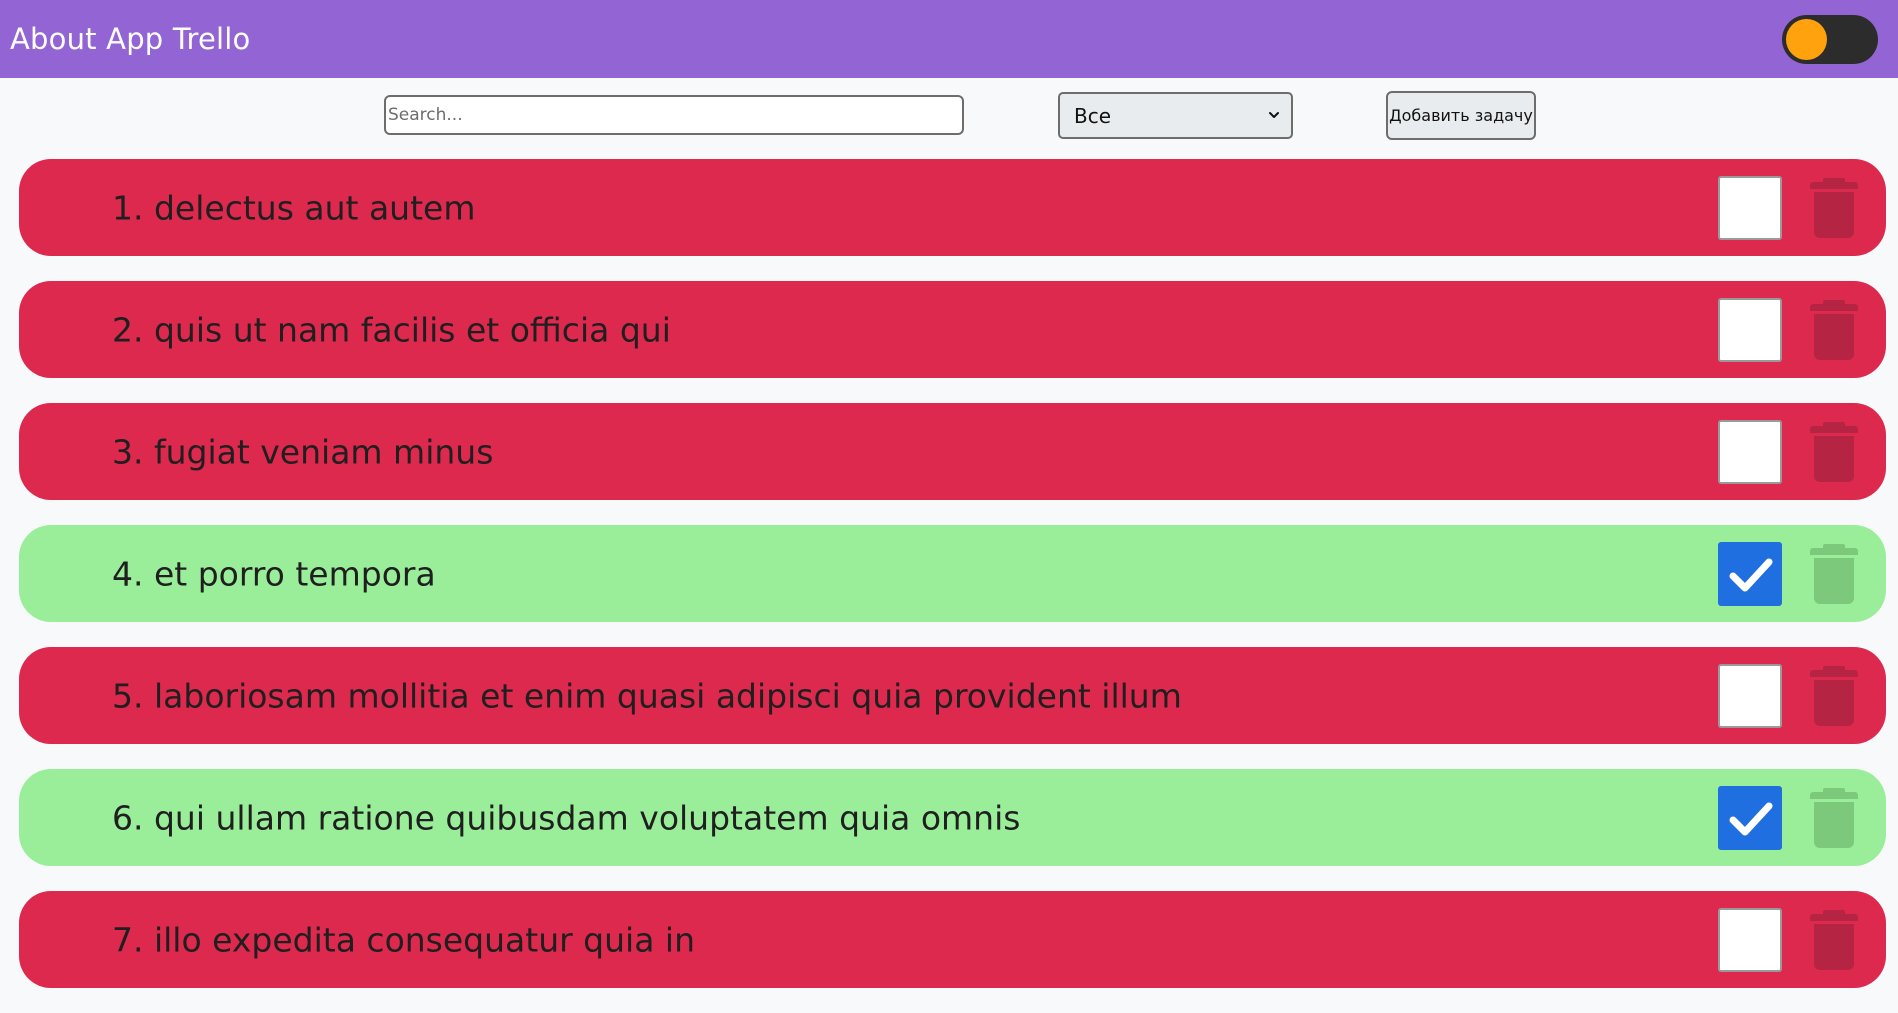 This screenshot has width=1898, height=1013. I want to click on task-row: 2. quis ut nam facilis et officia qui, so click(952, 329).